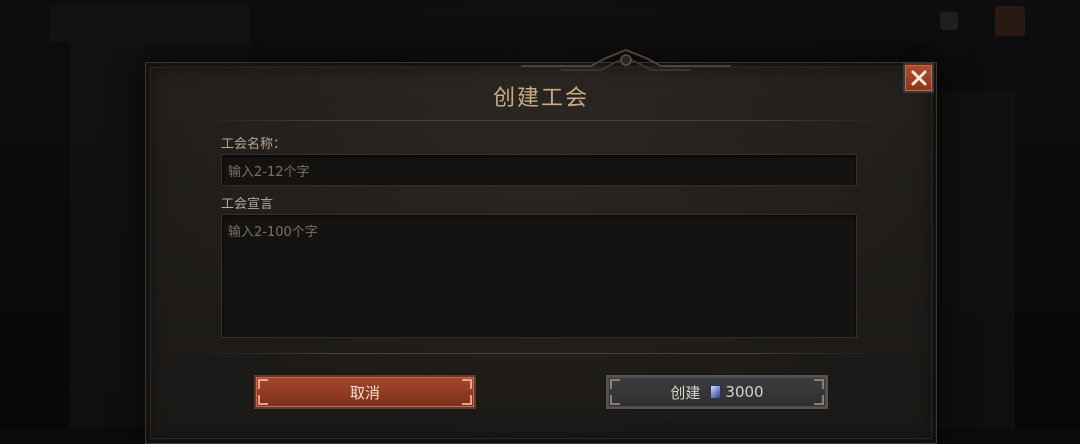 This screenshot has height=444, width=1080. I want to click on background-tabbar, so click(150, 24).